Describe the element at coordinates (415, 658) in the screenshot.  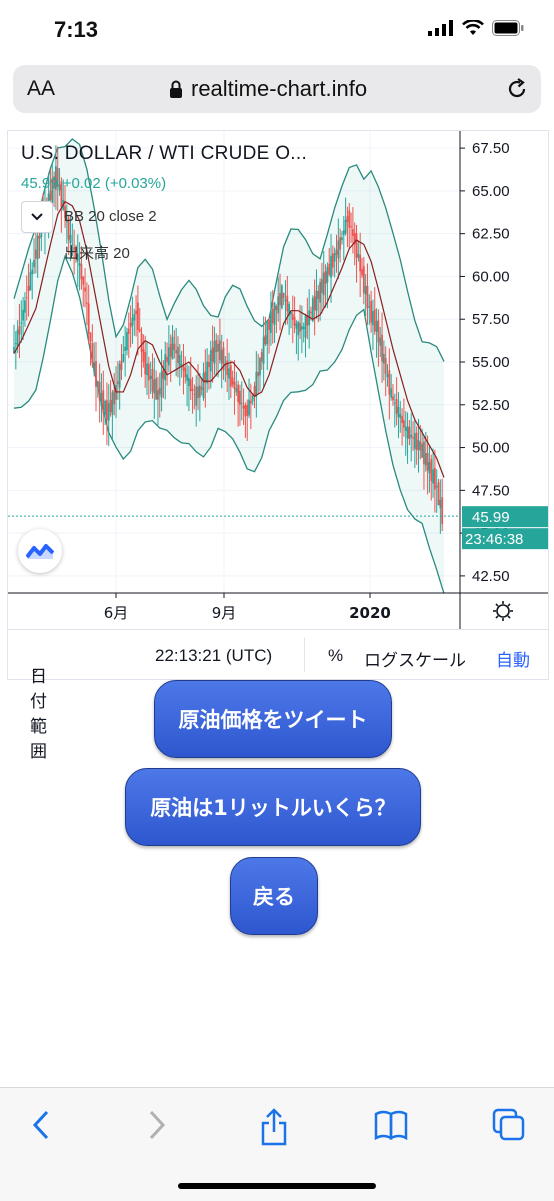
I see `log-scale-toggle: ログスケール` at that location.